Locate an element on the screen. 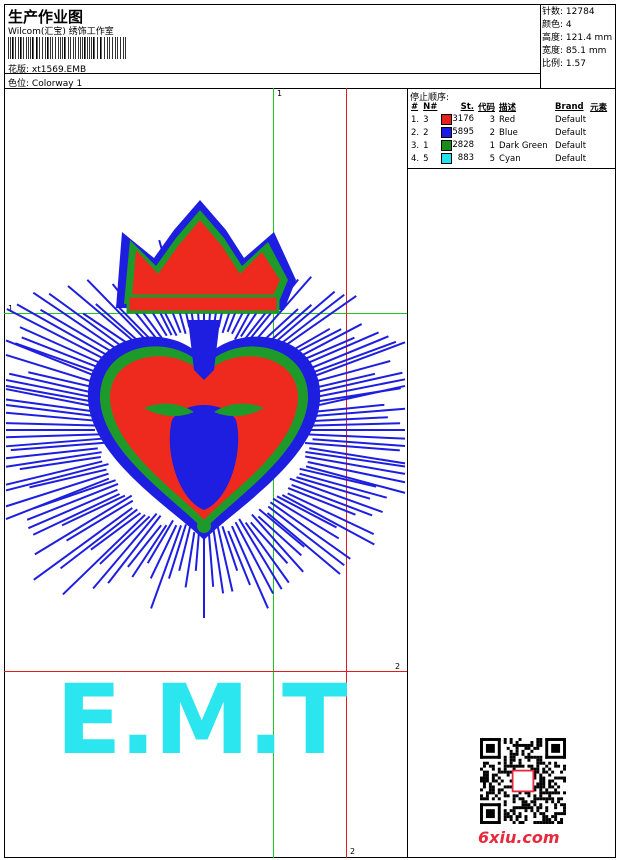 The height and width of the screenshot is (860, 620). col-element: 元素 is located at coordinates (599, 108).